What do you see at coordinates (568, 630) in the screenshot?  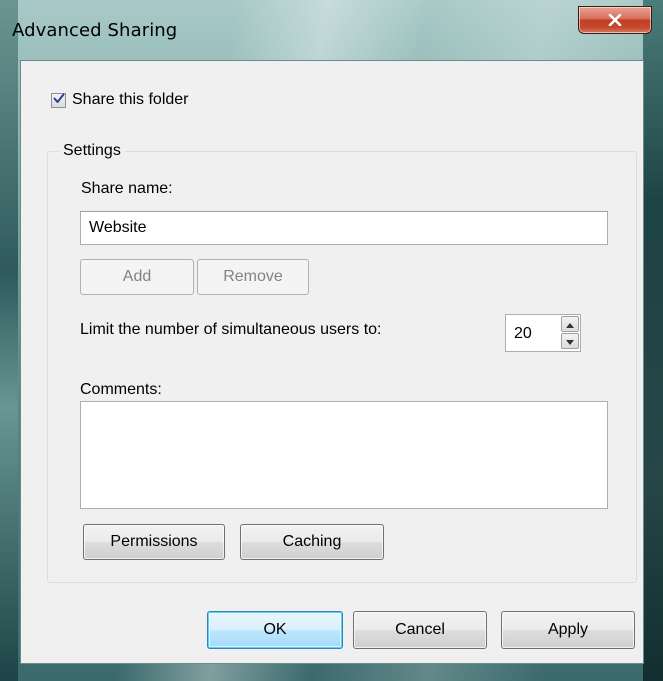 I see `apply-button: Apply` at bounding box center [568, 630].